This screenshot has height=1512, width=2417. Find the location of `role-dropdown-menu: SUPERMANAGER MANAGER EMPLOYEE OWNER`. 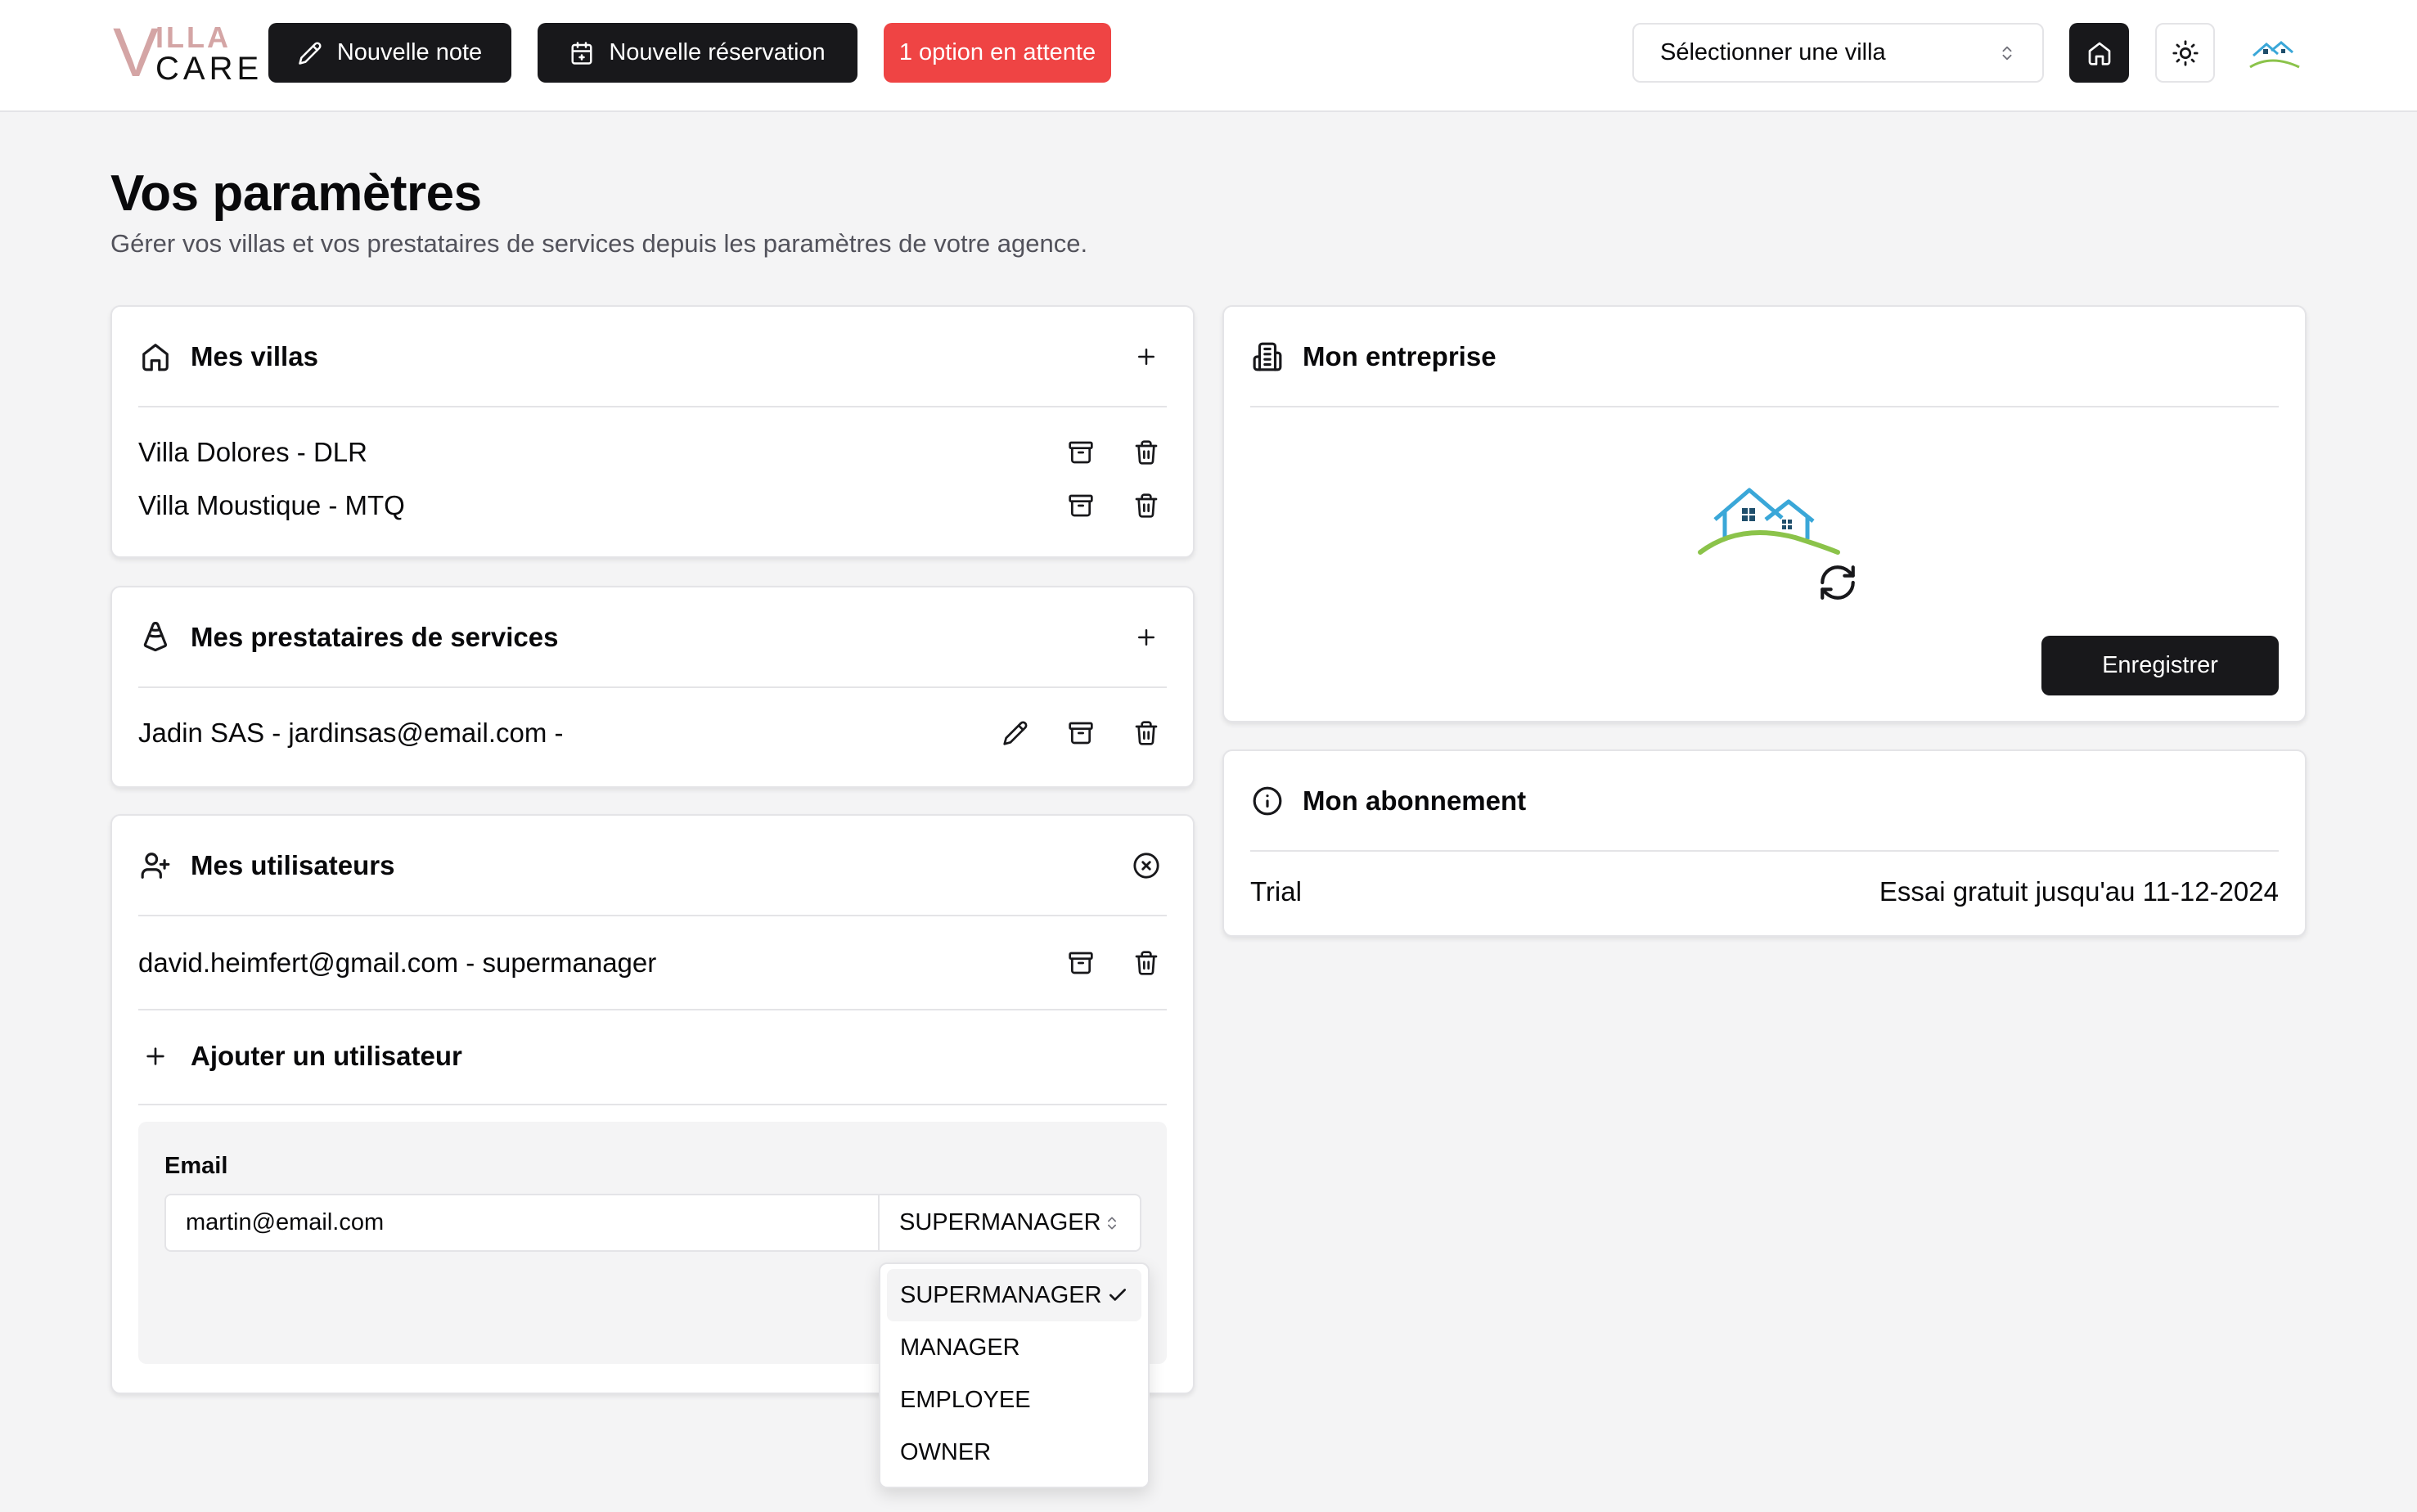

role-dropdown-menu: SUPERMANAGER MANAGER EMPLOYEE OWNER is located at coordinates (1014, 1375).